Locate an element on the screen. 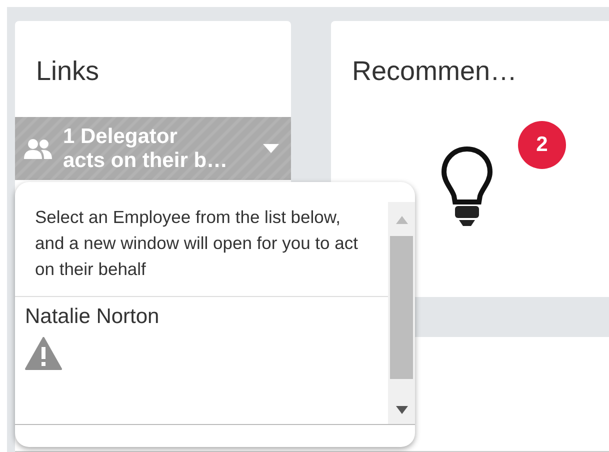 The height and width of the screenshot is (452, 609). employee-item: Natalie Norton is located at coordinates (201, 336).